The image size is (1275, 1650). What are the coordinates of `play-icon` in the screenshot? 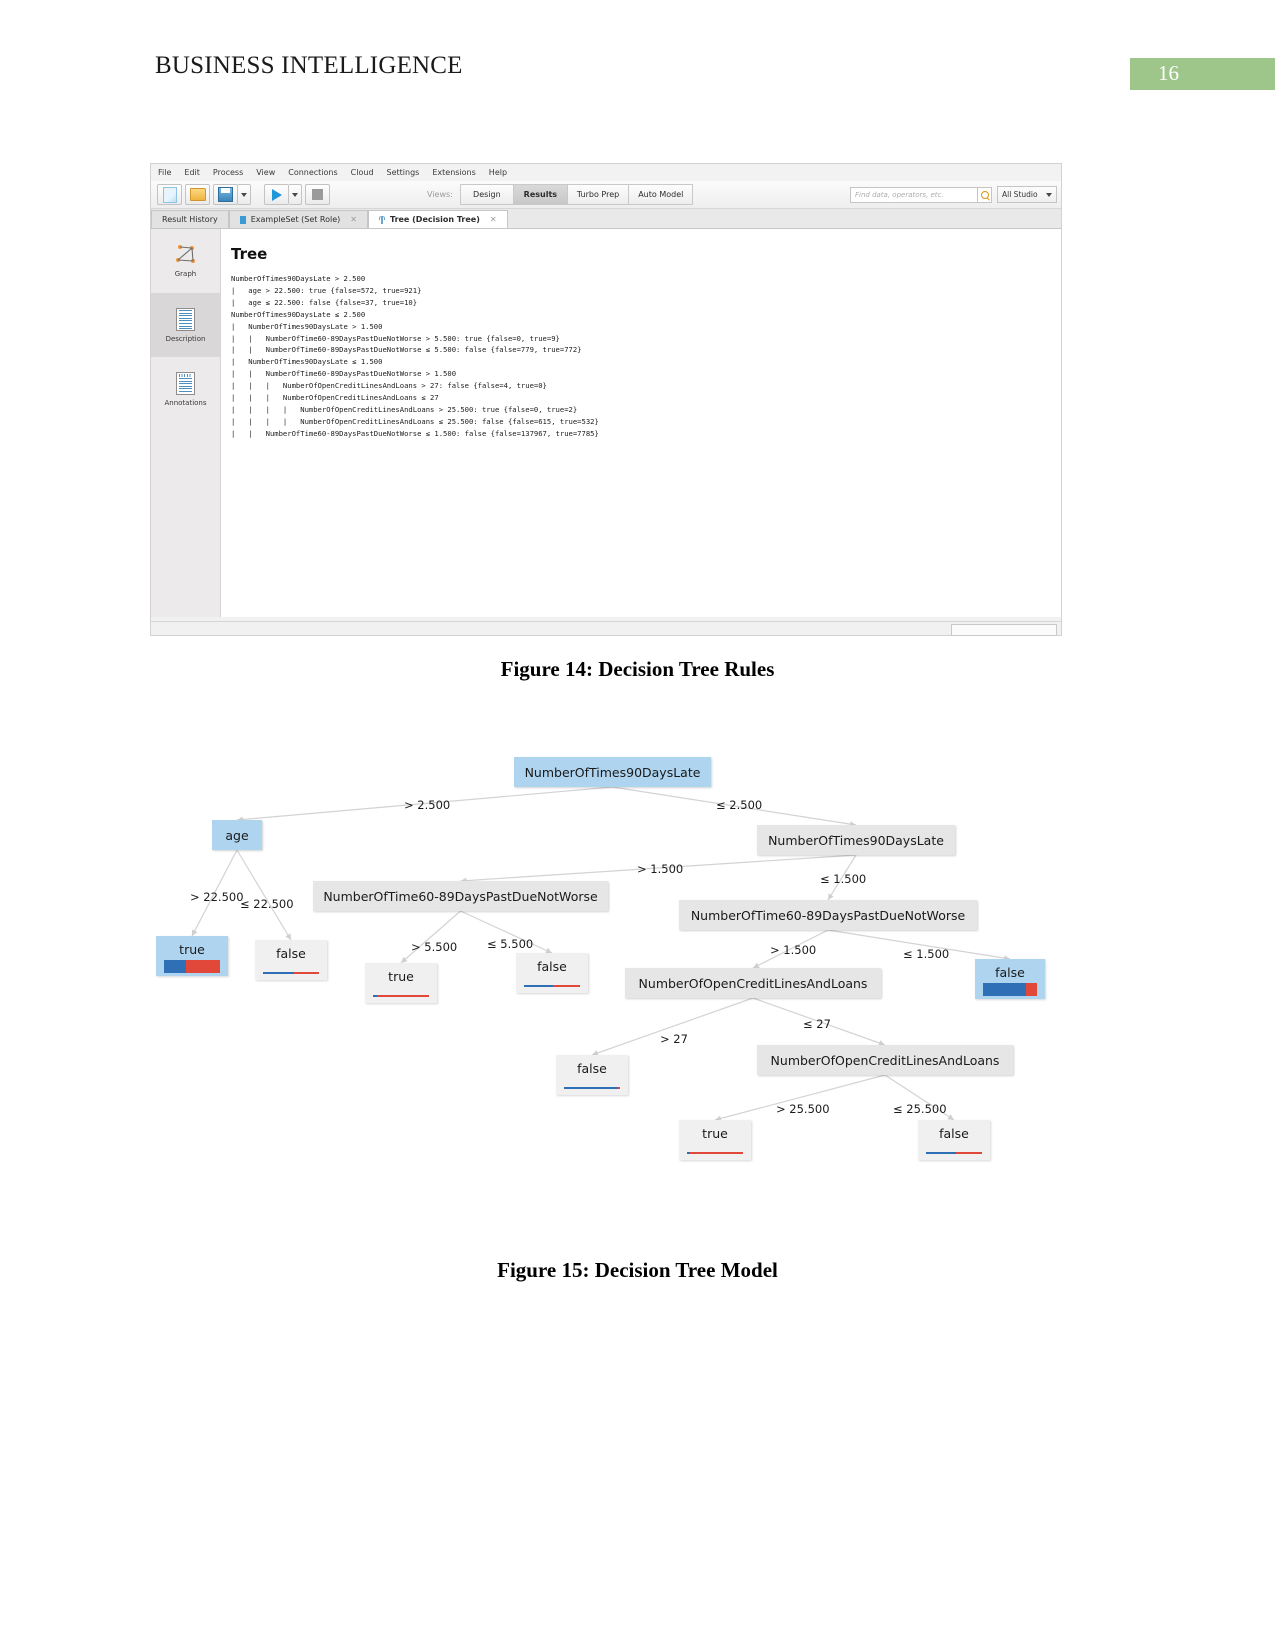 It's located at (276, 194).